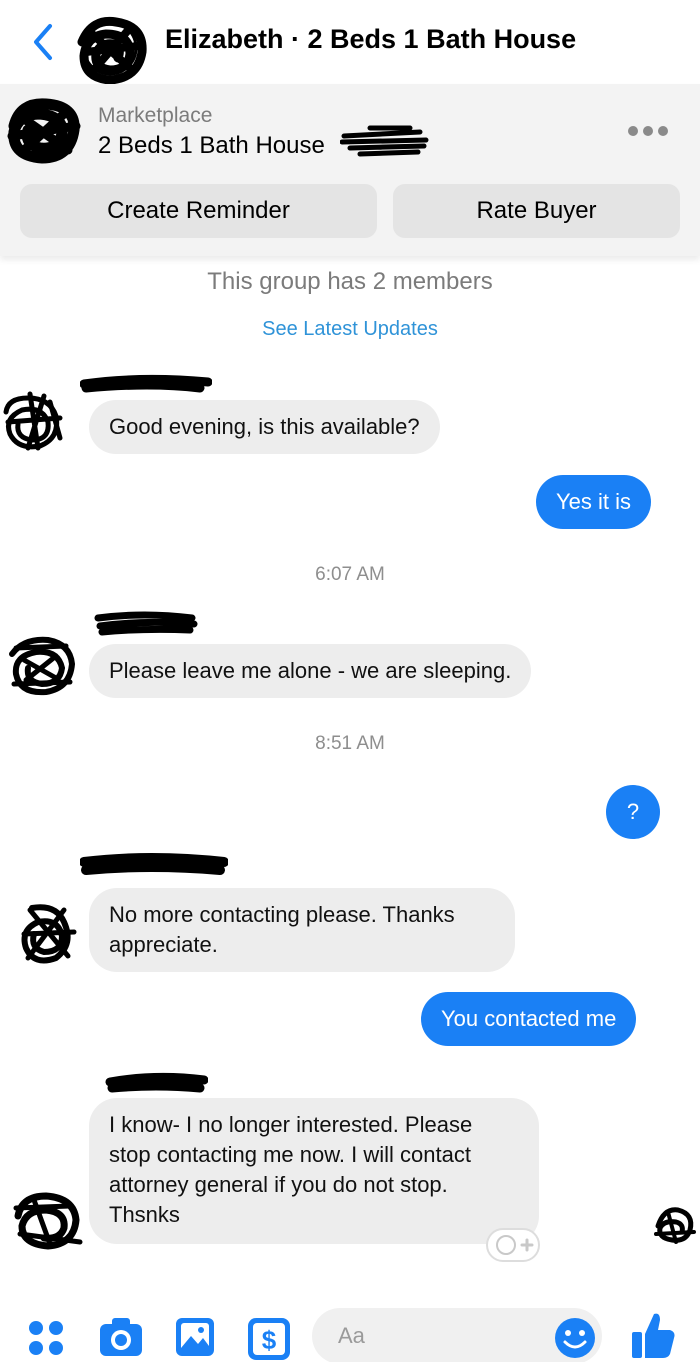 The height and width of the screenshot is (1362, 700). Describe the element at coordinates (46, 1338) in the screenshot. I see `apps-icon` at that location.